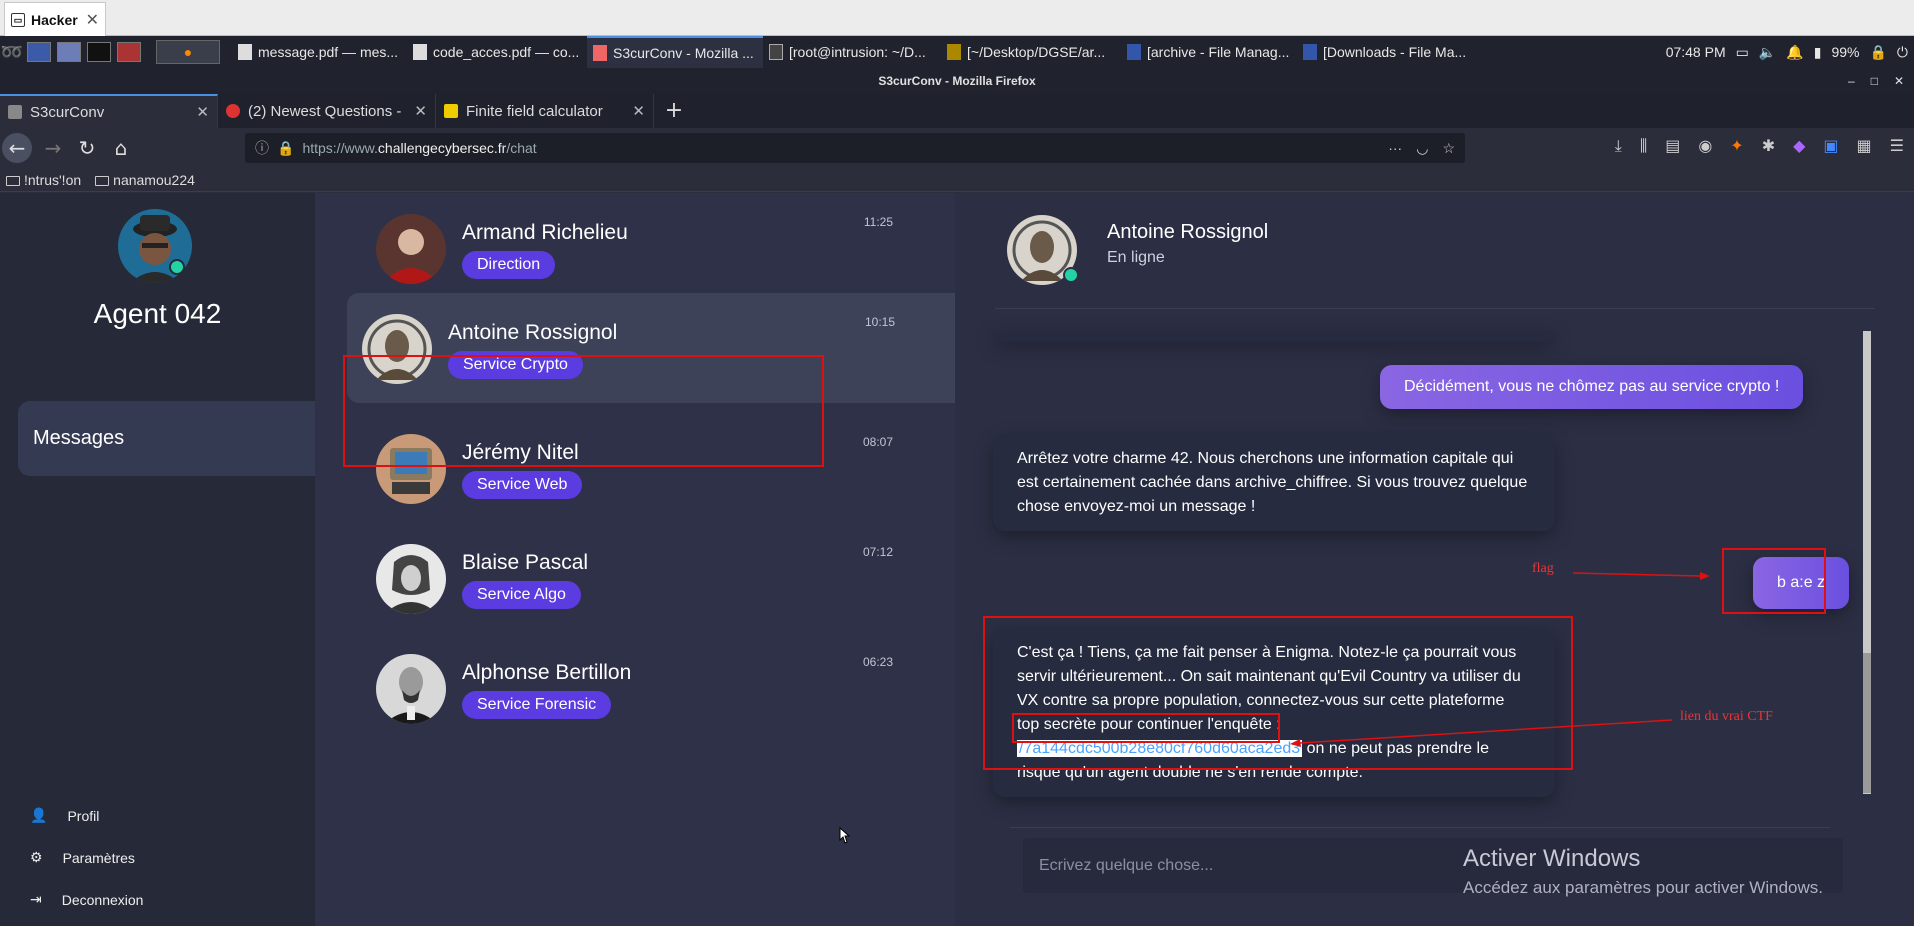 The height and width of the screenshot is (926, 1914). What do you see at coordinates (166, 438) in the screenshot?
I see `nav-messages: Messages` at bounding box center [166, 438].